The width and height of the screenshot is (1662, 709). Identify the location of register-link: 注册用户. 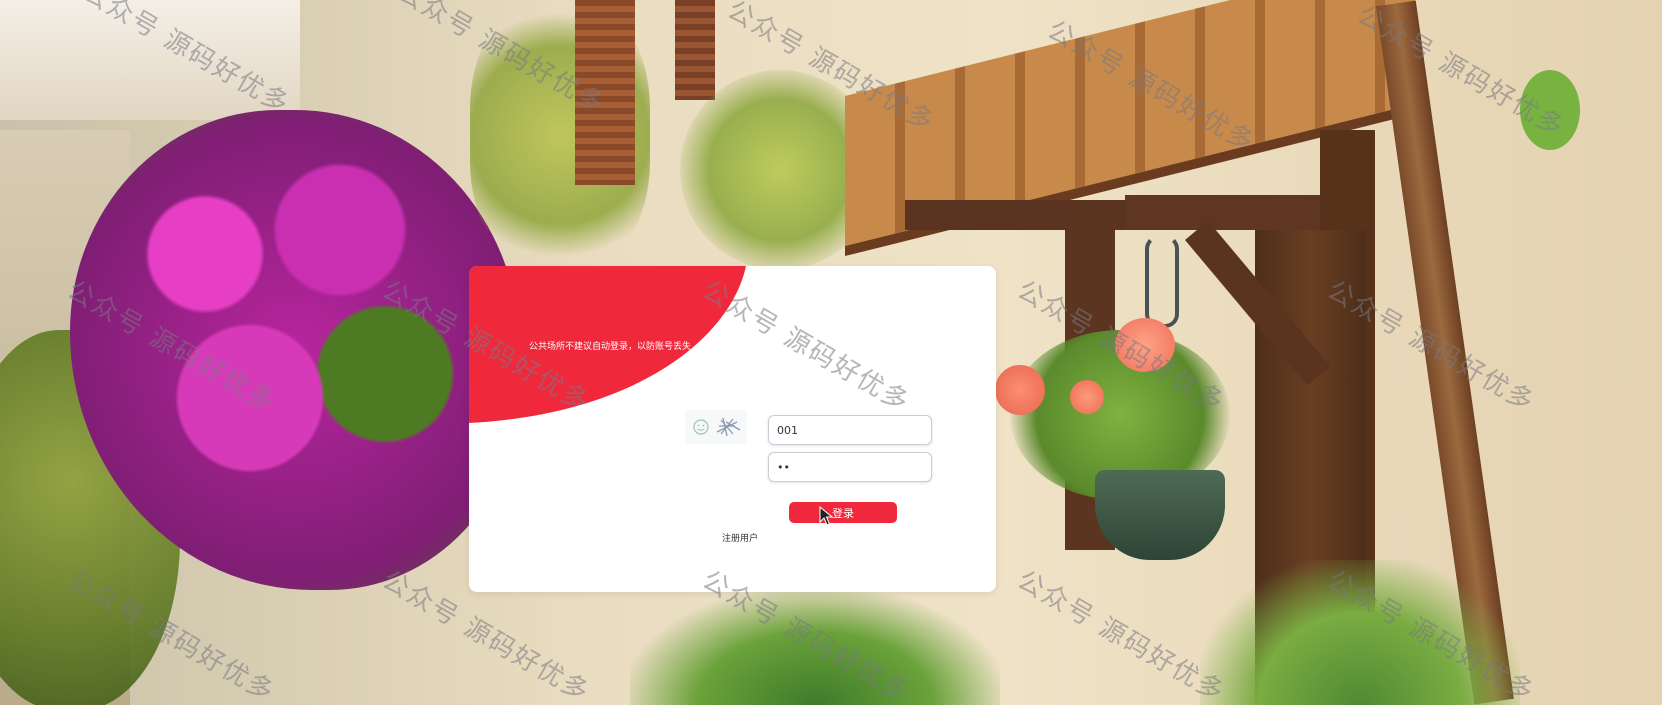
(740, 537).